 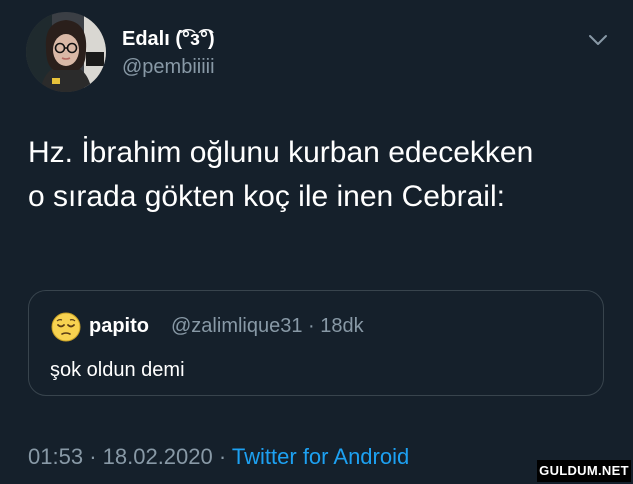 What do you see at coordinates (168, 39) in the screenshot?
I see `author-name: Edalı (͡°з͡°)` at bounding box center [168, 39].